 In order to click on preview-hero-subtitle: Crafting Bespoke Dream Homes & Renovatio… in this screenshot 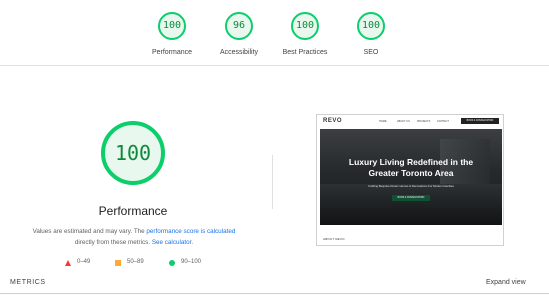, I will do `click(411, 186)`.